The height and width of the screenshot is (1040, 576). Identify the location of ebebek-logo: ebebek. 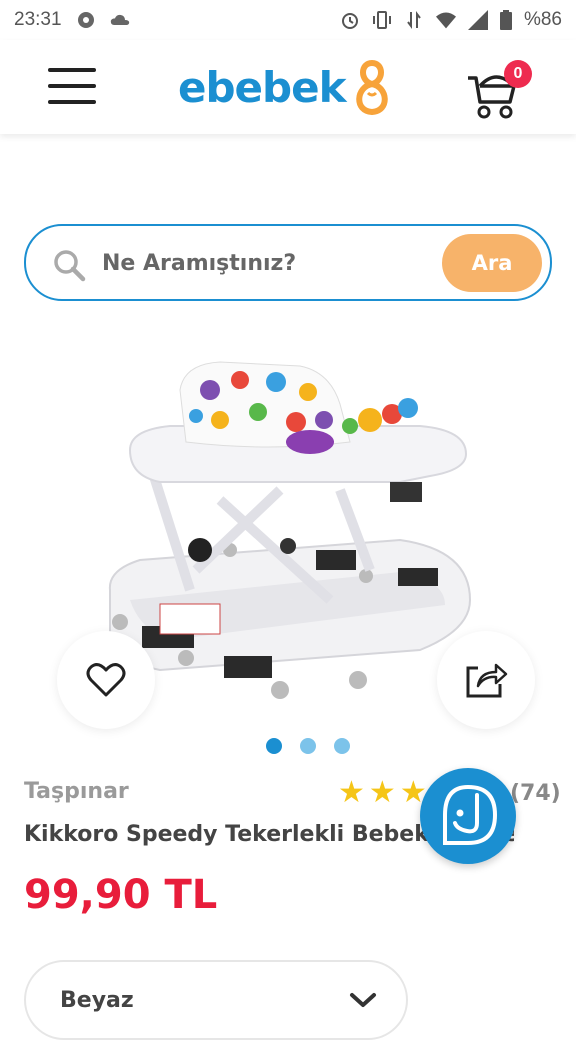
(289, 87).